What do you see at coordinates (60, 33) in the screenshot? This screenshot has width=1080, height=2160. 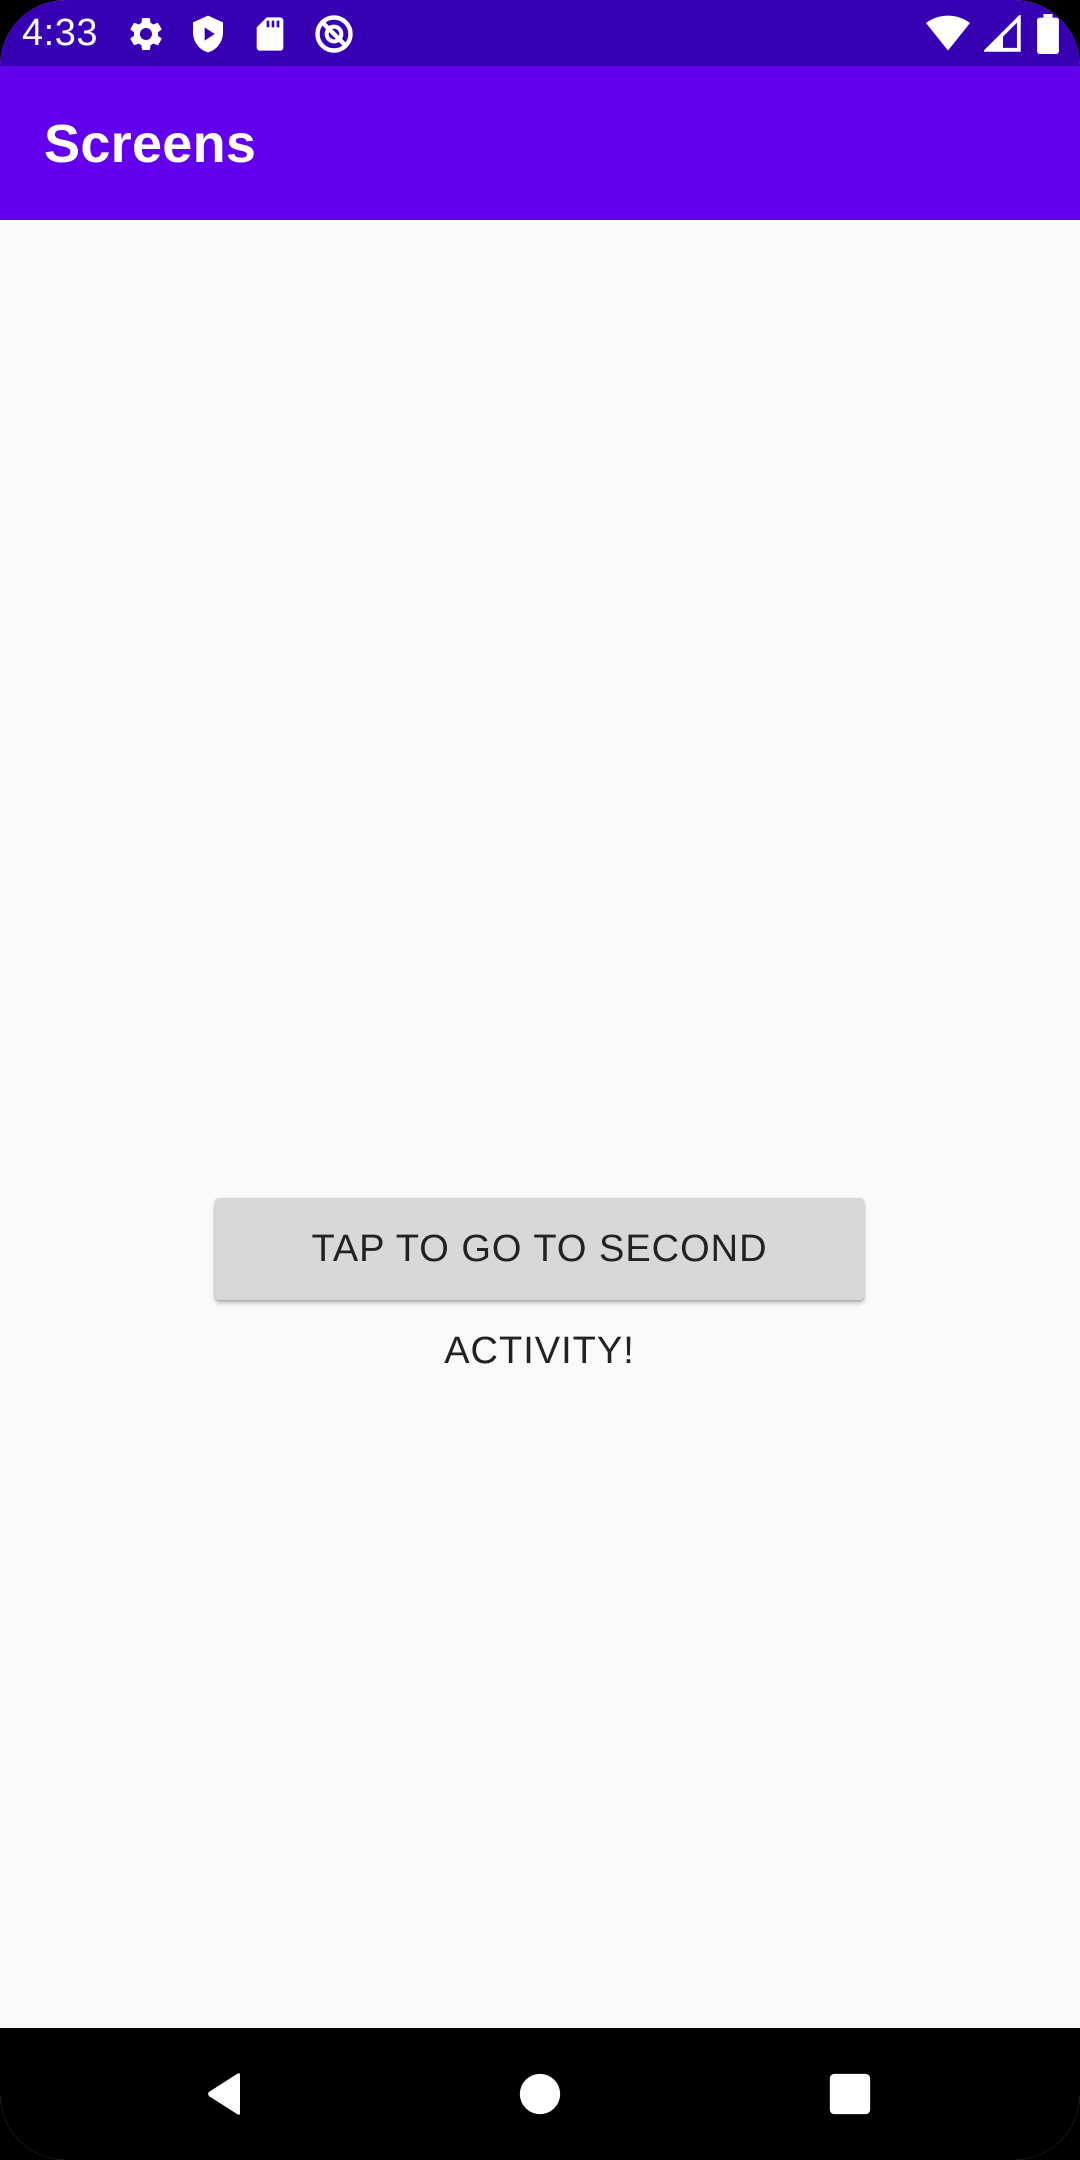 I see `status-time: 4:33` at bounding box center [60, 33].